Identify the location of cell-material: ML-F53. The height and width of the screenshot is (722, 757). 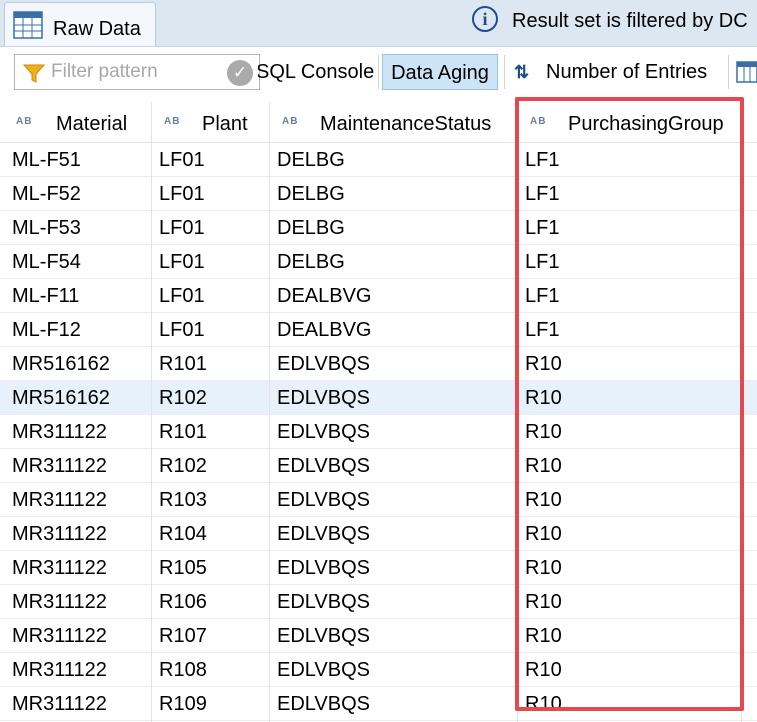
(46, 228).